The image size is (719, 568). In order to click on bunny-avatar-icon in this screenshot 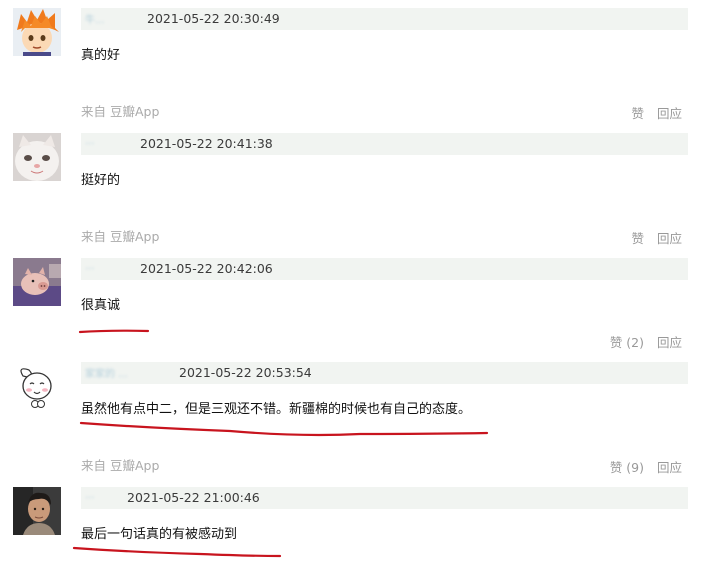, I will do `click(37, 386)`.